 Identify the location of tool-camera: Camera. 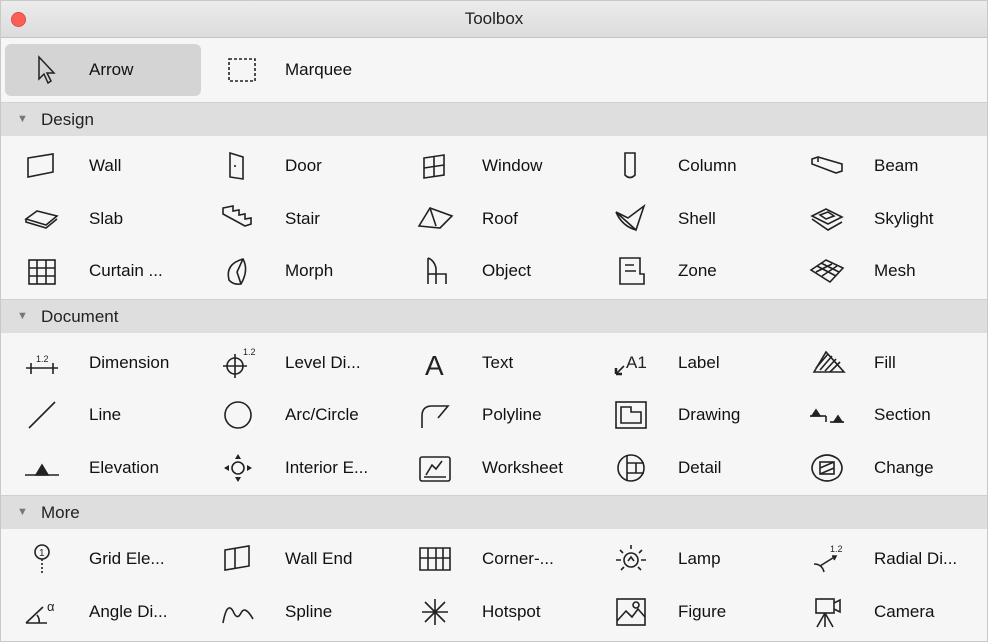
(892, 612).